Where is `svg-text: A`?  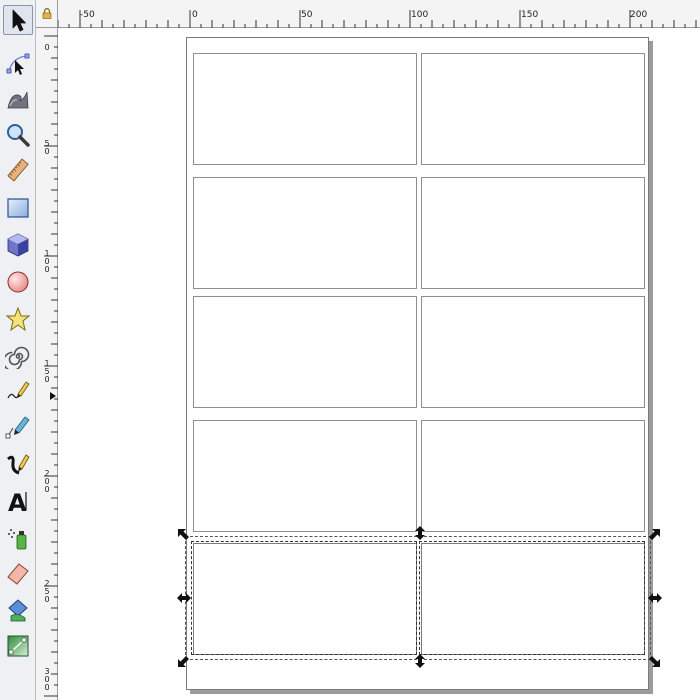 svg-text: A is located at coordinates (17, 501).